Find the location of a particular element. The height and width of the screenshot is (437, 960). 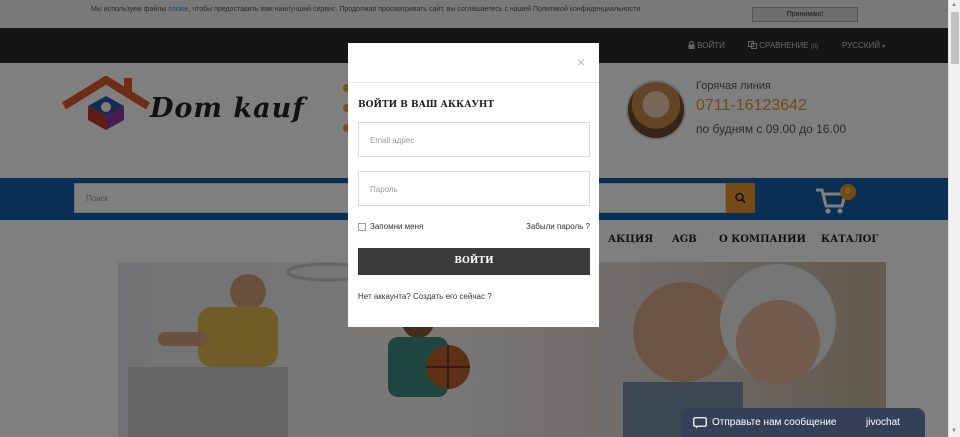

login-button: ВОЙТИ is located at coordinates (474, 261).